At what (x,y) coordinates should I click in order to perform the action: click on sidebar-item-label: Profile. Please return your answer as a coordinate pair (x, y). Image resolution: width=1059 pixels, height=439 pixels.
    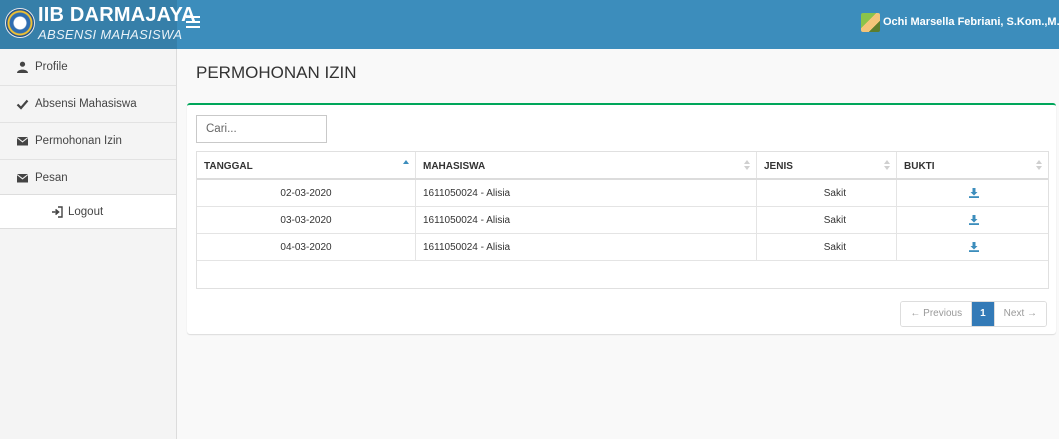
    Looking at the image, I should click on (51, 67).